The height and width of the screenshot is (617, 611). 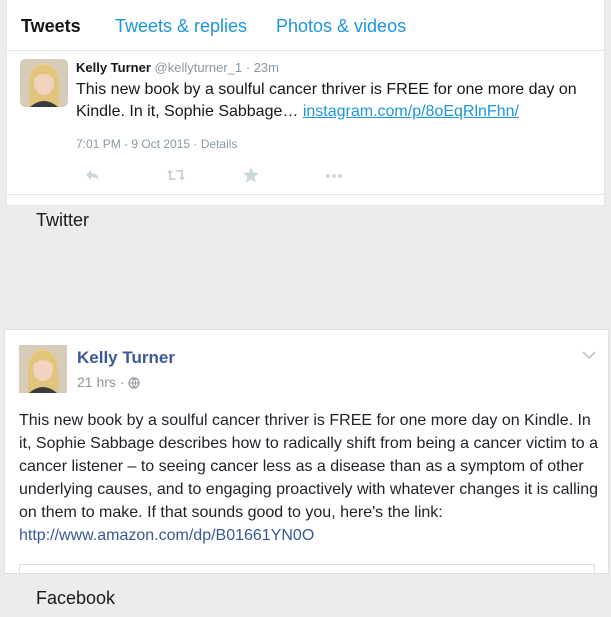 What do you see at coordinates (94, 176) in the screenshot?
I see `reply-icon` at bounding box center [94, 176].